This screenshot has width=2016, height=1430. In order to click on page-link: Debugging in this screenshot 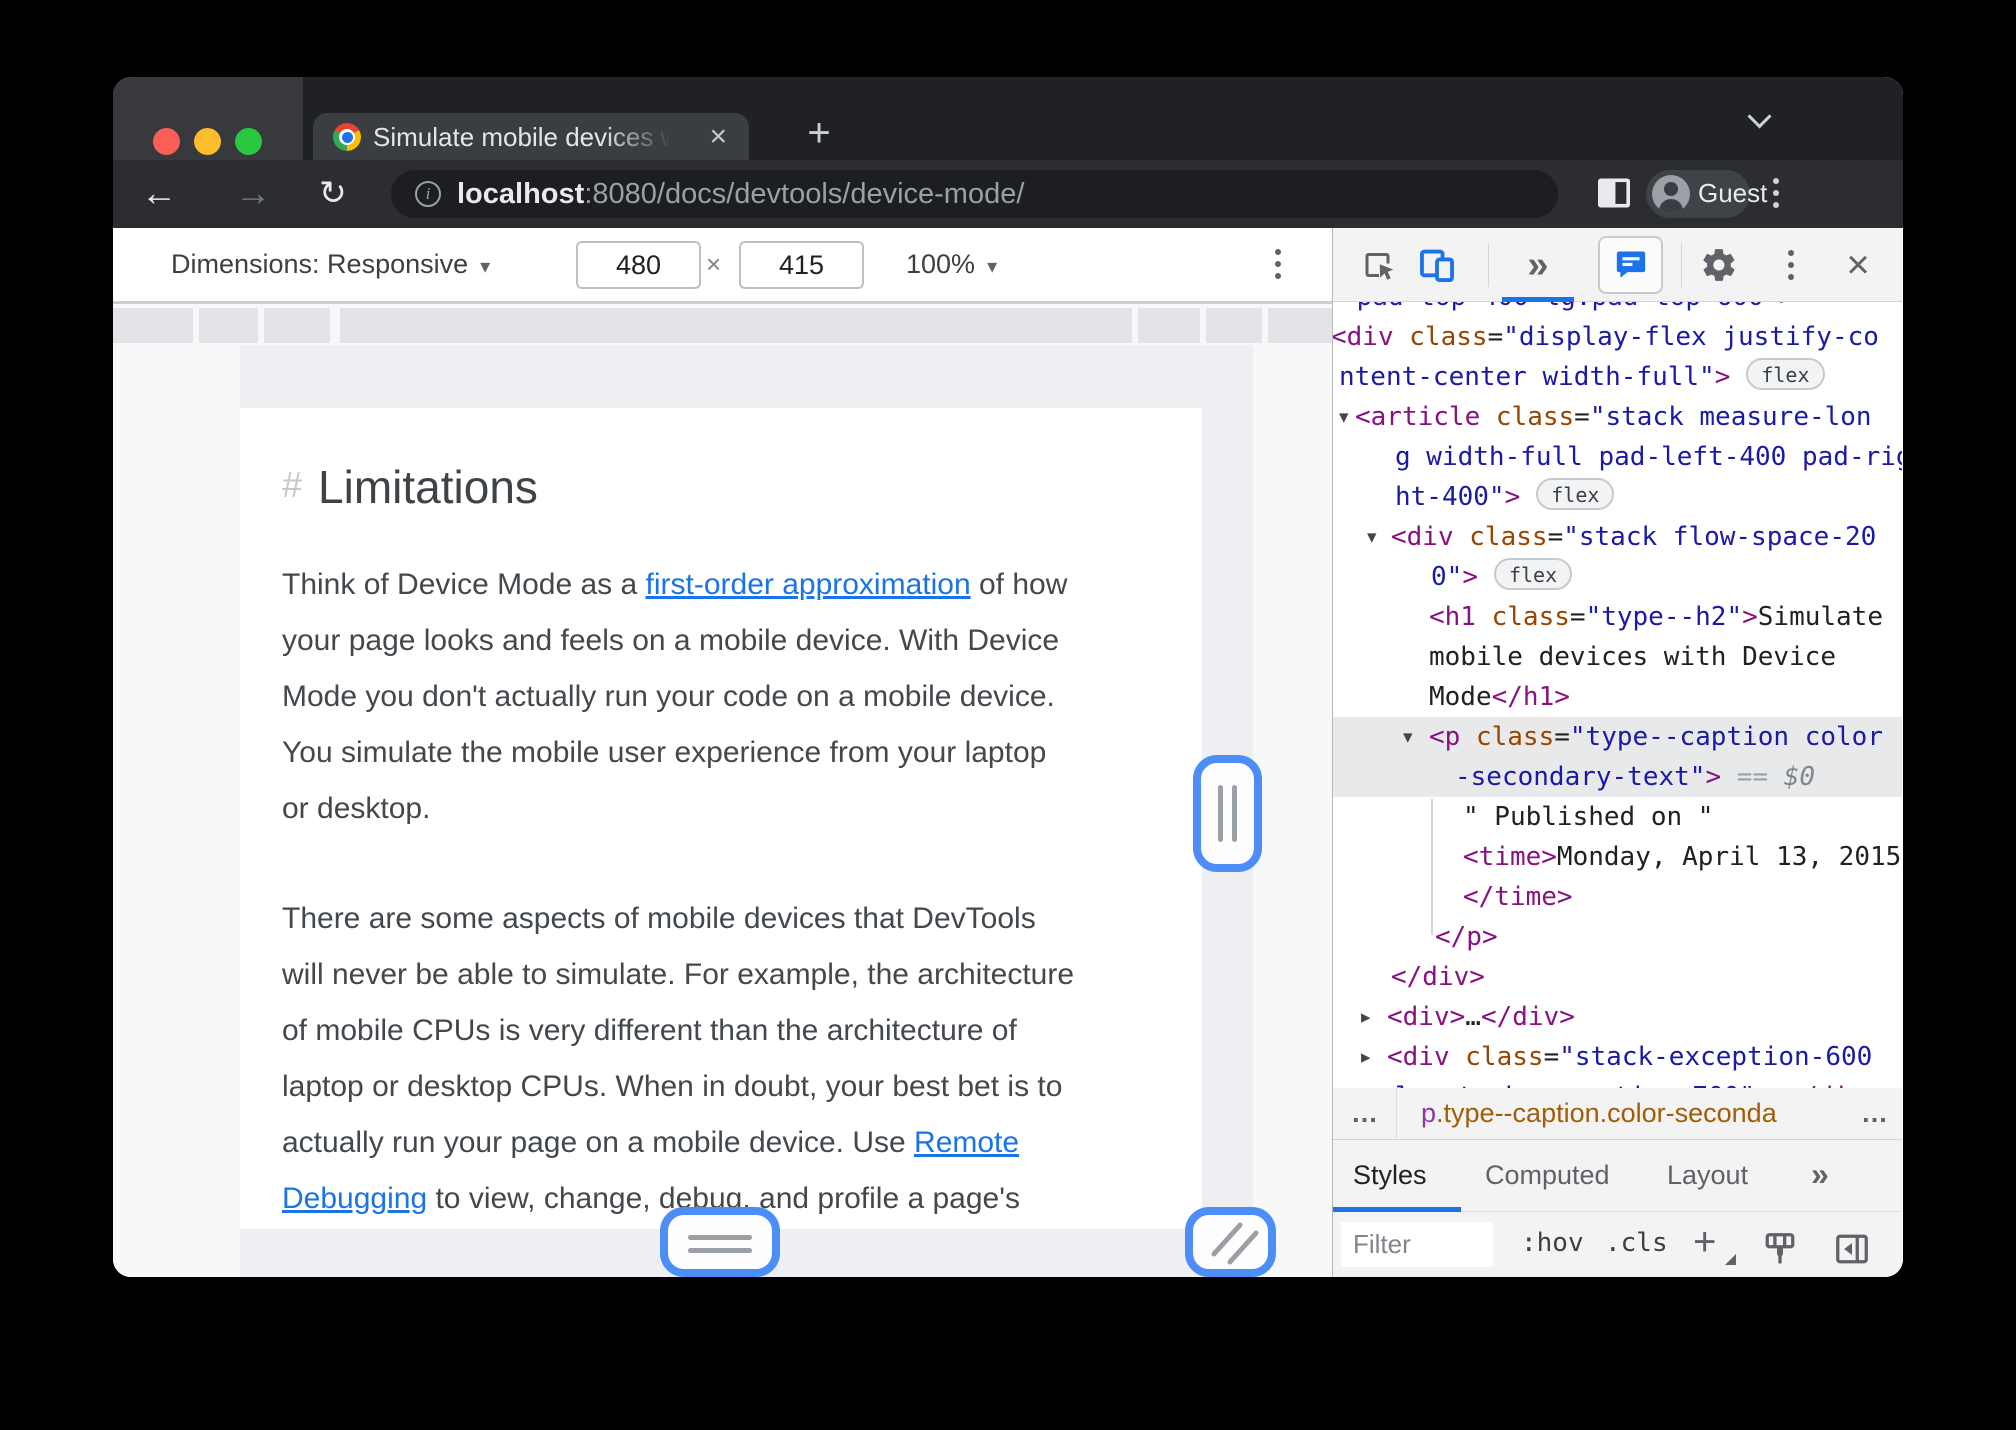, I will do `click(354, 1198)`.